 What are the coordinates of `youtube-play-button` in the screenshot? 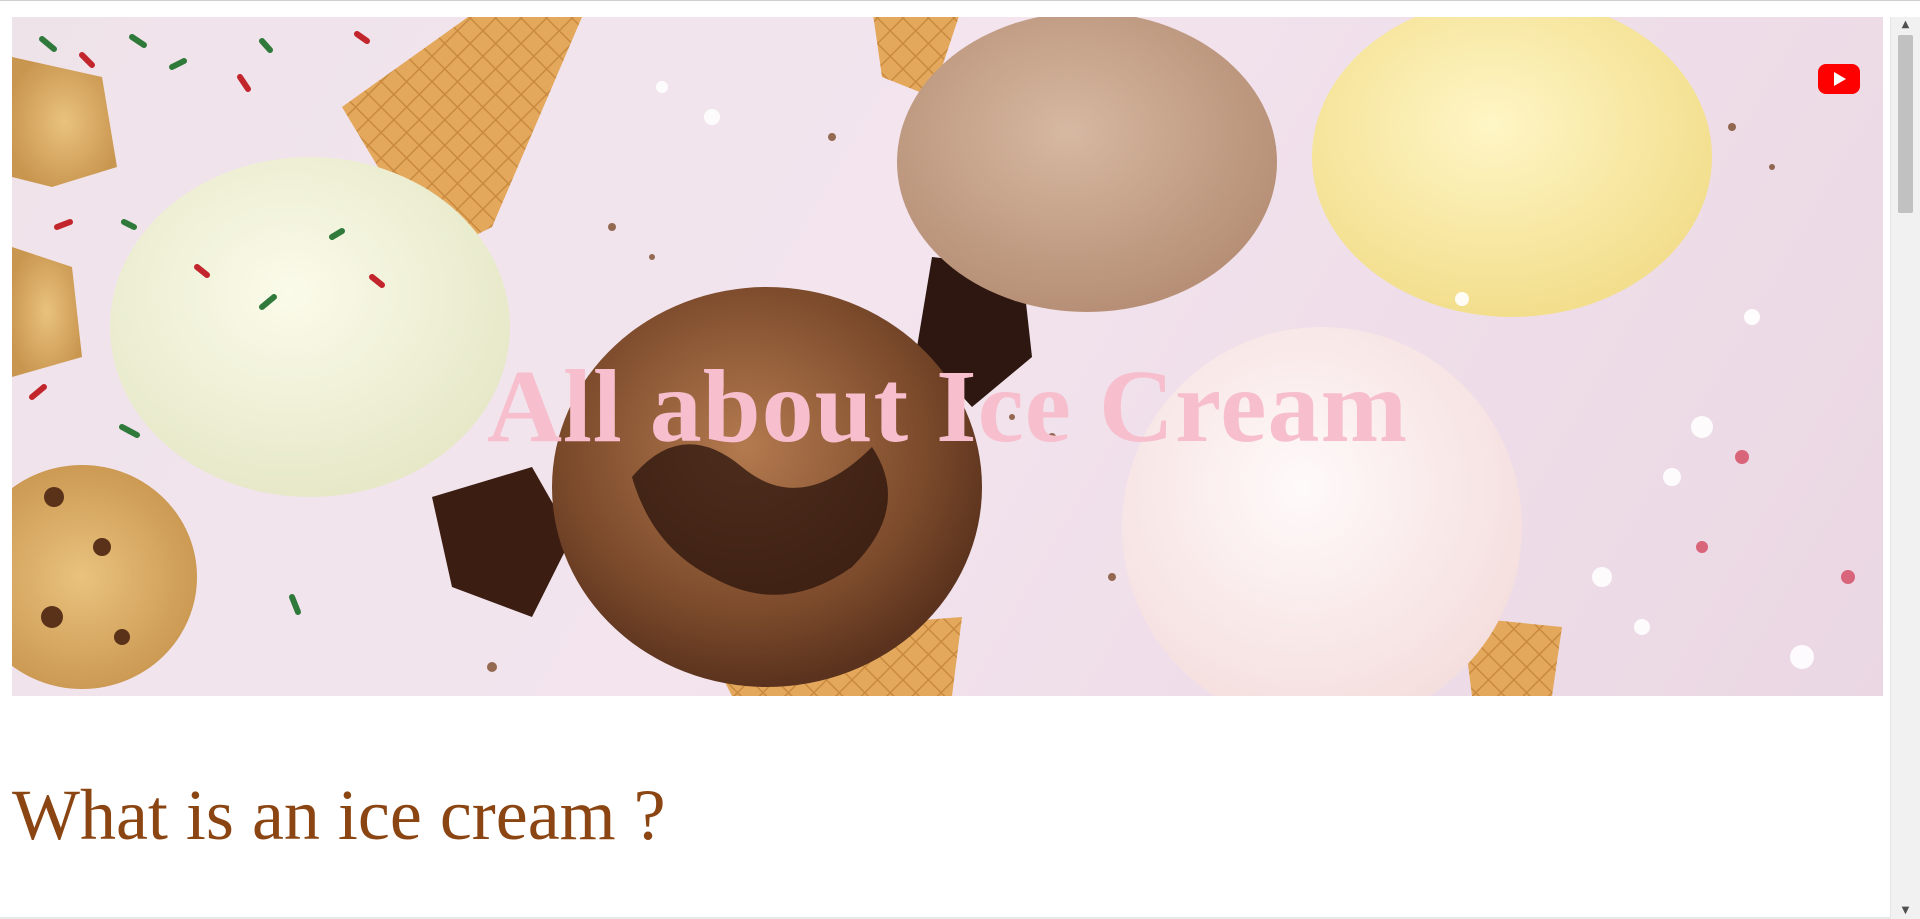 It's located at (1839, 79).